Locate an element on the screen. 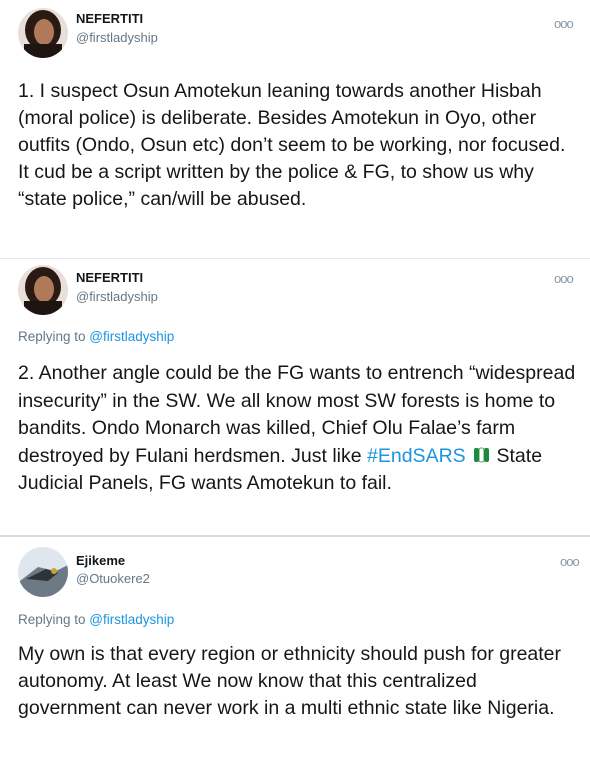 This screenshot has width=590, height=767. endsars-flag-fist-icon is located at coordinates (482, 454).